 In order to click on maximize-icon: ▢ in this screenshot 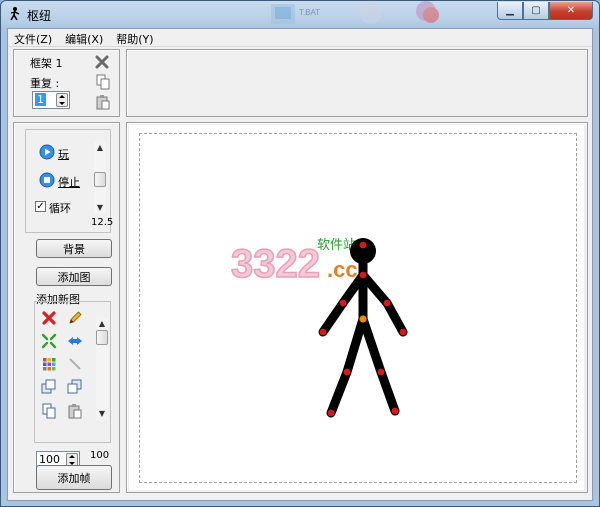, I will do `click(536, 10)`.